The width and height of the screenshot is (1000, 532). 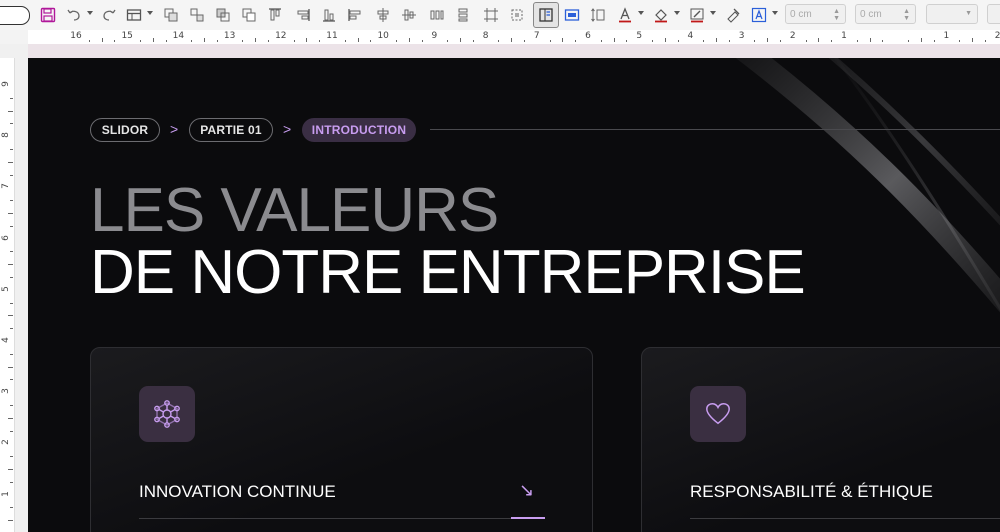 I want to click on ruler-label: 1, so click(x=5, y=493).